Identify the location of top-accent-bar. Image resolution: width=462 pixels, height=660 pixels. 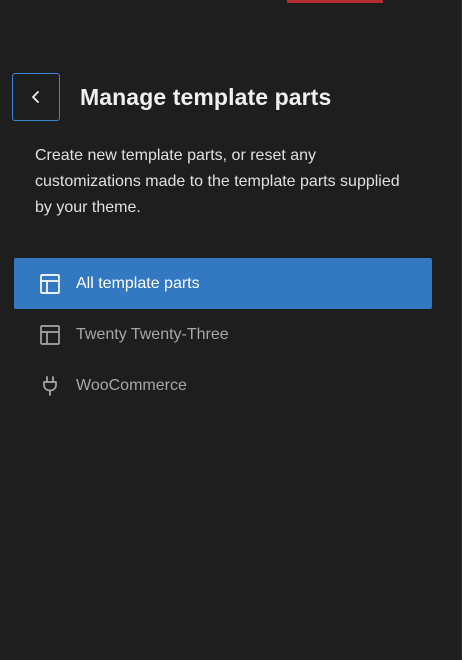
(335, 1).